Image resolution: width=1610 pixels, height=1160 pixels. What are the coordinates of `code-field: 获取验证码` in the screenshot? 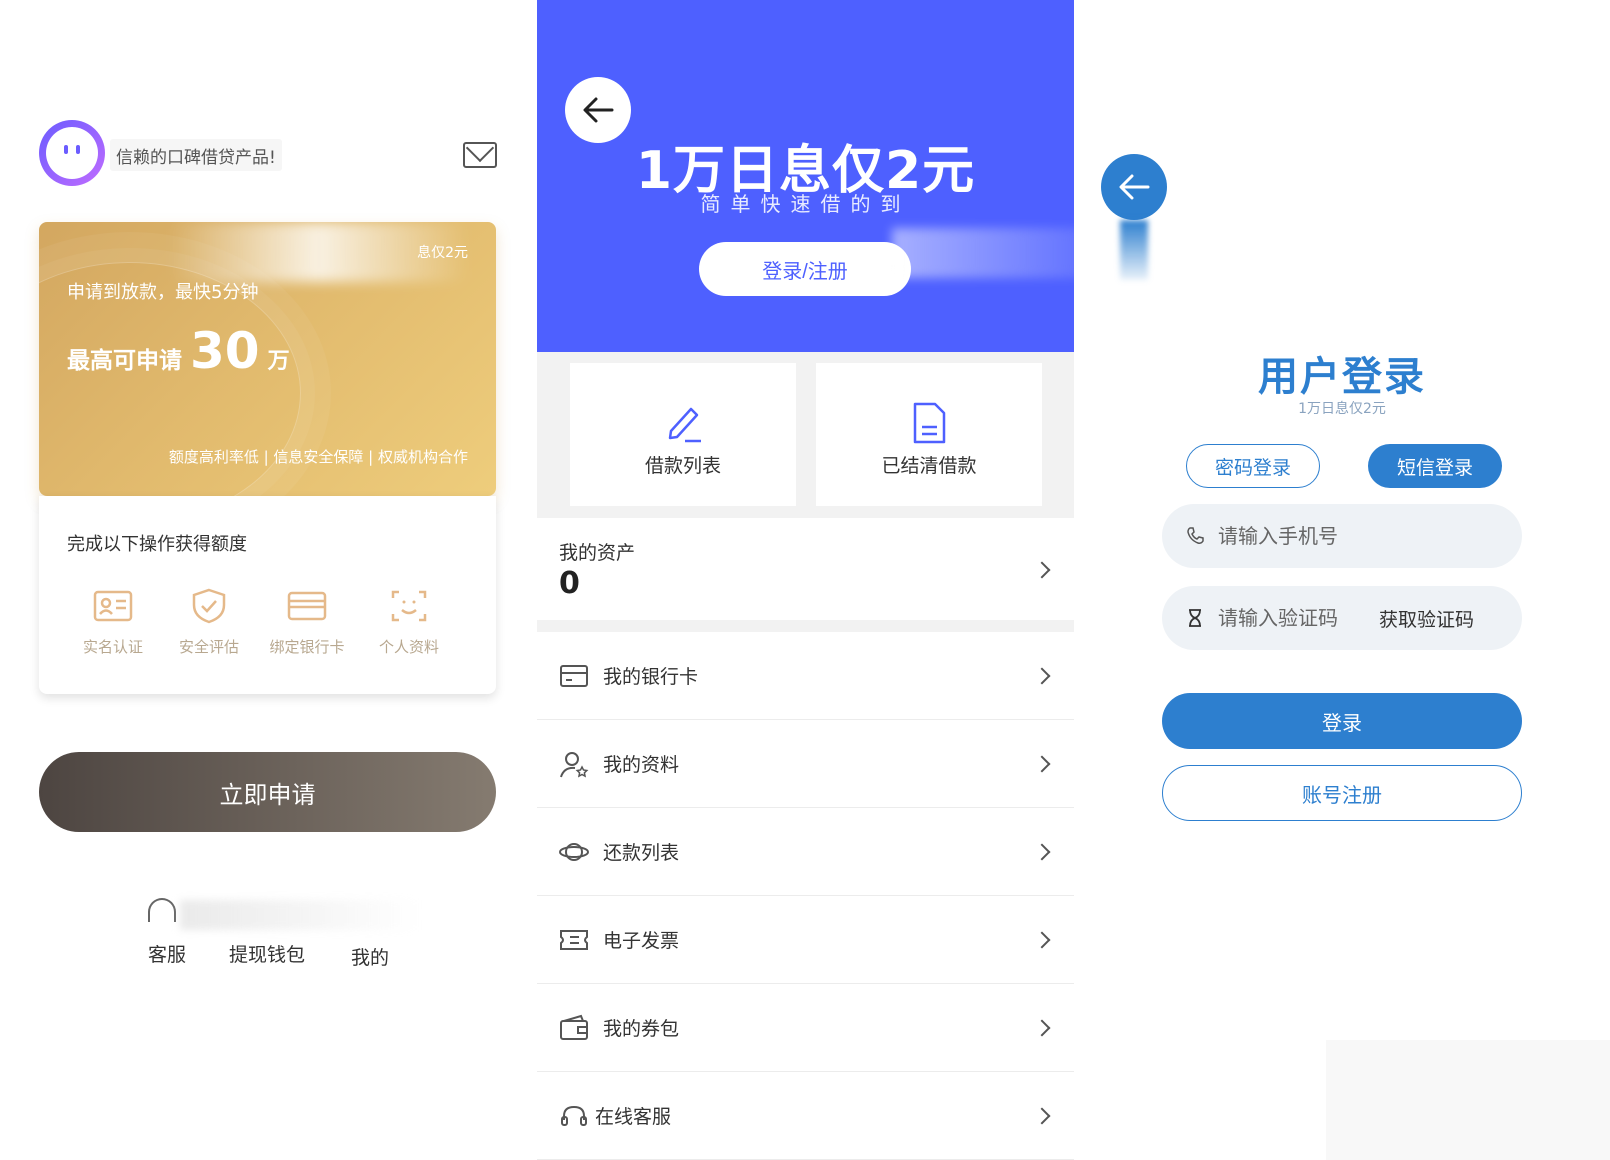 It's located at (1342, 618).